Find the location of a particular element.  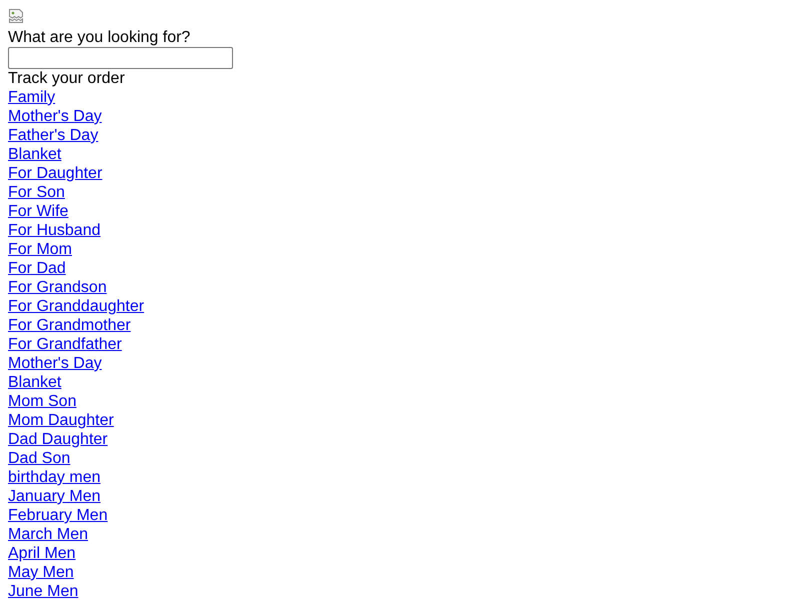

category-link: For Husband is located at coordinates (54, 230).